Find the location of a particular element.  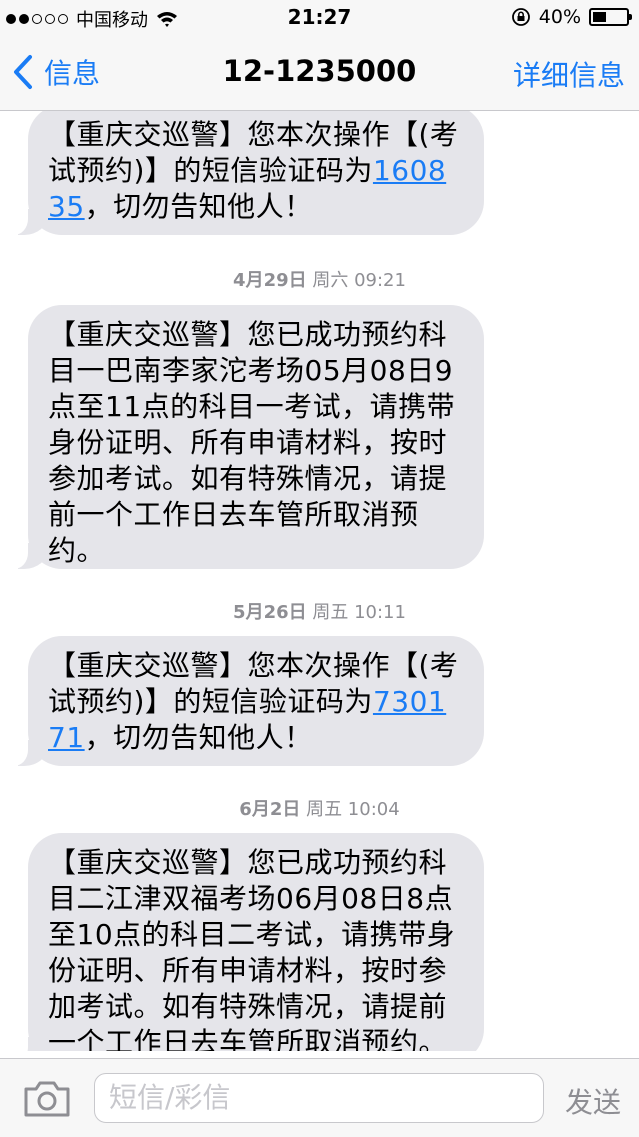

timestamp-date: 5月26日 is located at coordinates (270, 612).